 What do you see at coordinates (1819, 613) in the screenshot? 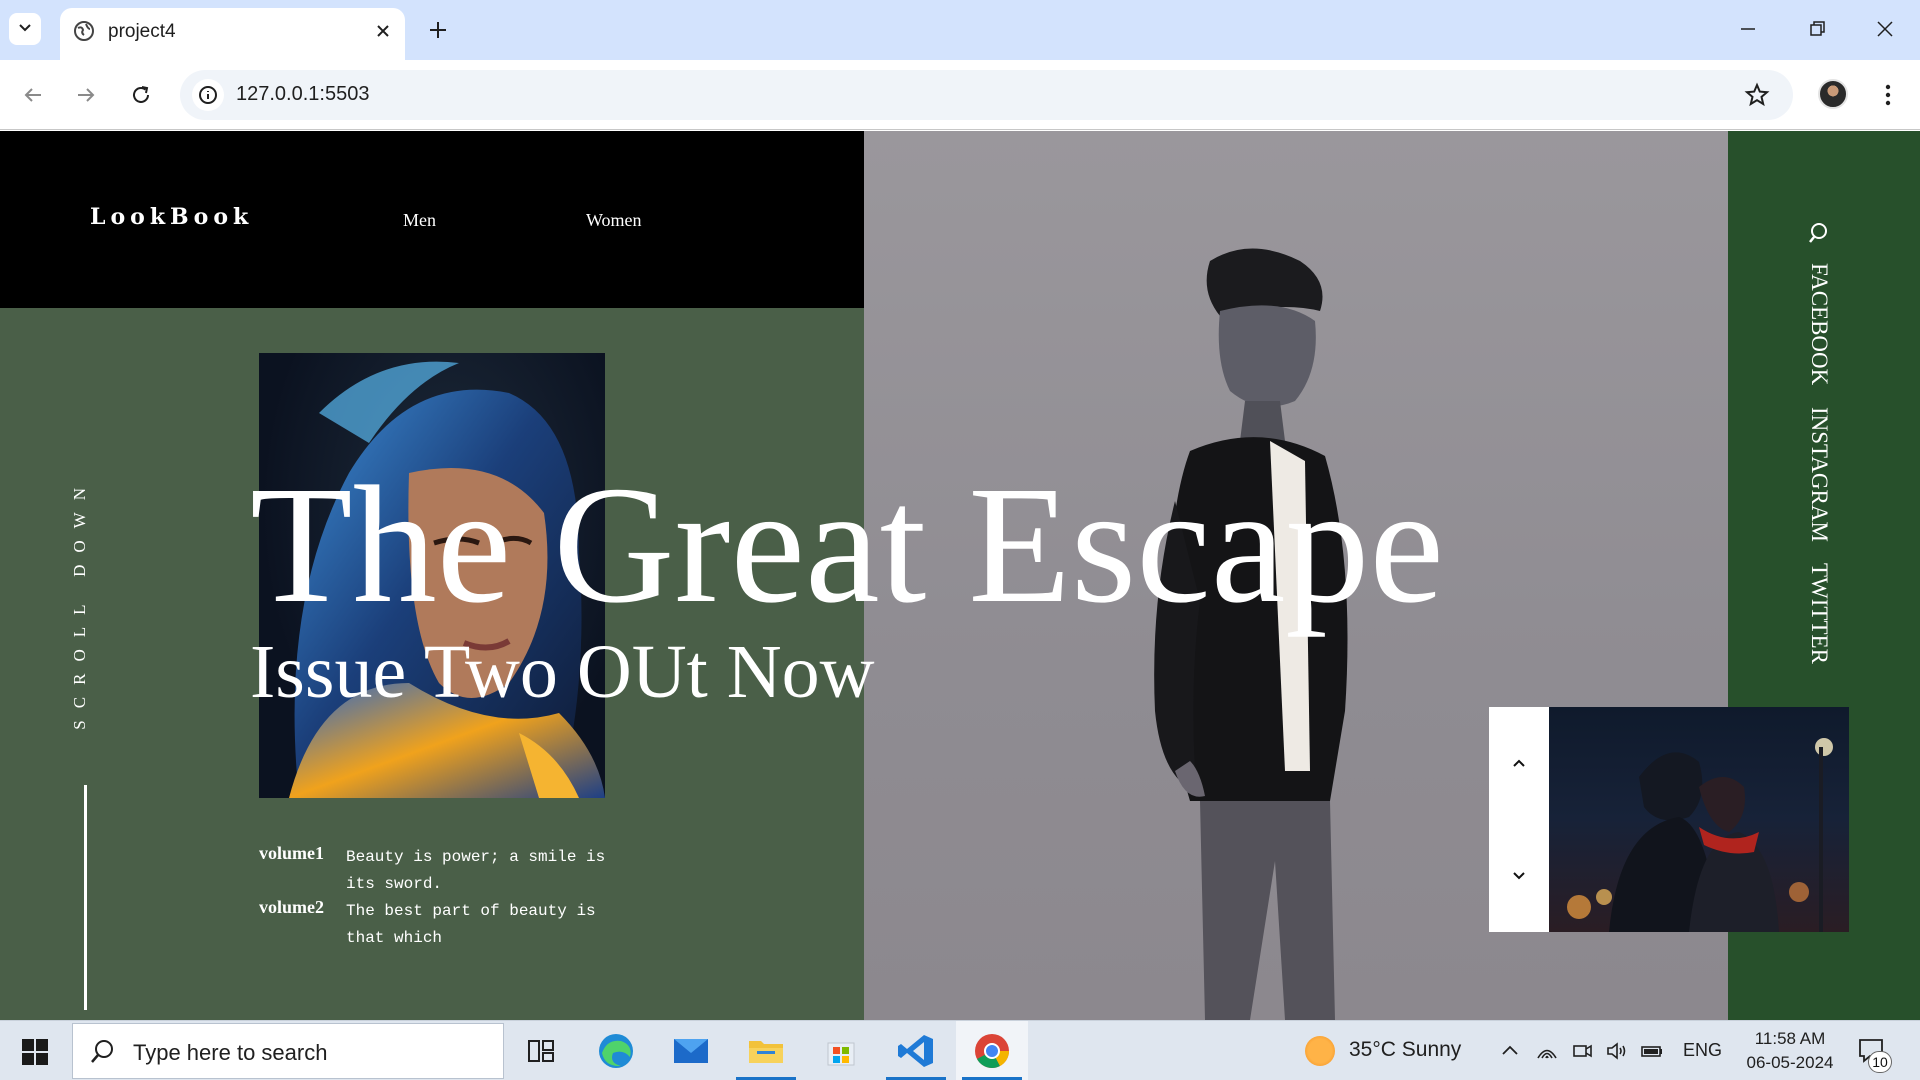
I see `social-twitter: TWITTER` at bounding box center [1819, 613].